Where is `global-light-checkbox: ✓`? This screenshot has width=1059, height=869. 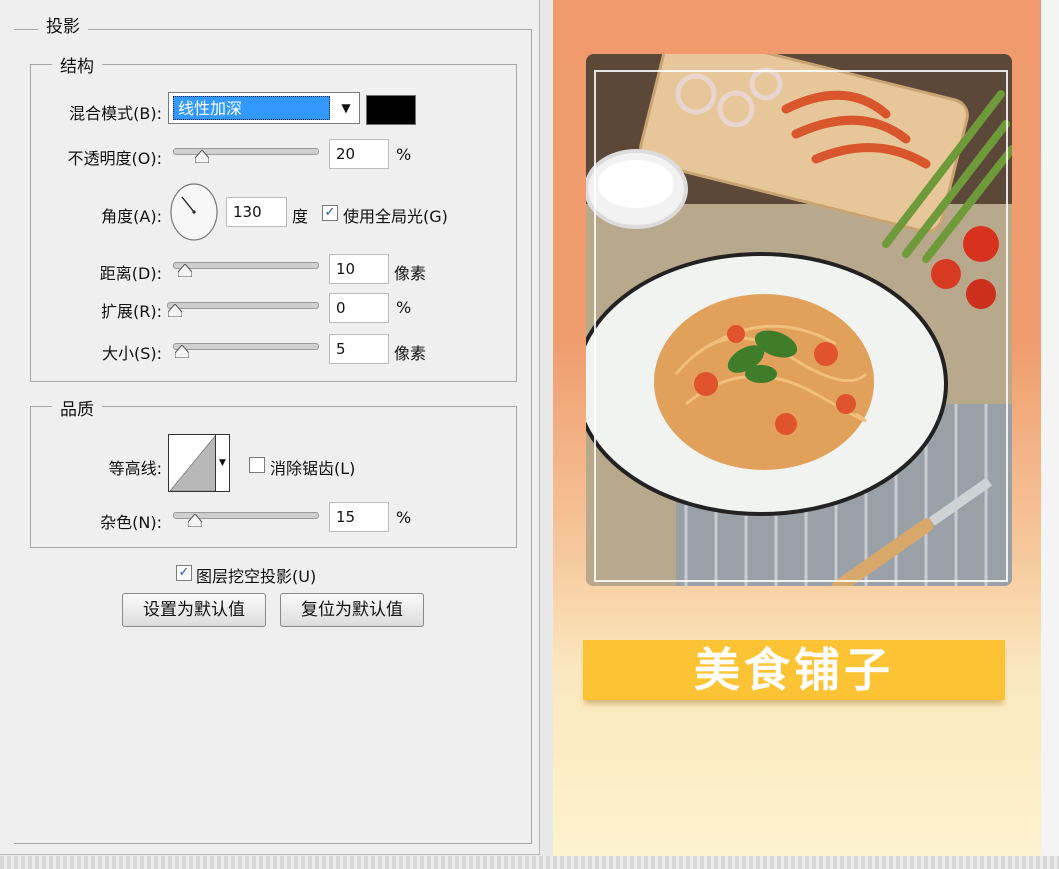 global-light-checkbox: ✓ is located at coordinates (330, 213).